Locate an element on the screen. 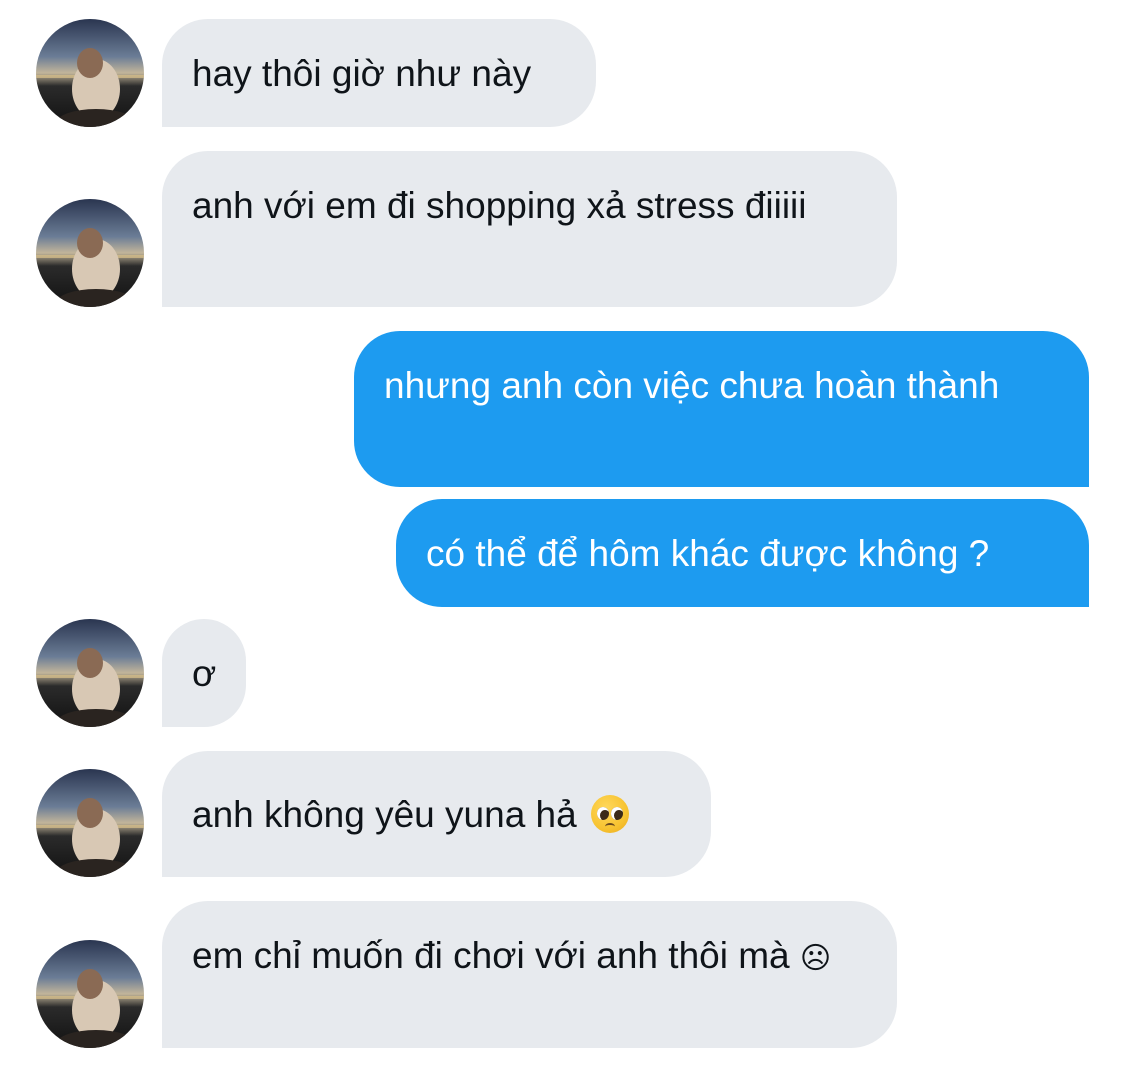  frowning-face-icon: ☹ is located at coordinates (815, 958).